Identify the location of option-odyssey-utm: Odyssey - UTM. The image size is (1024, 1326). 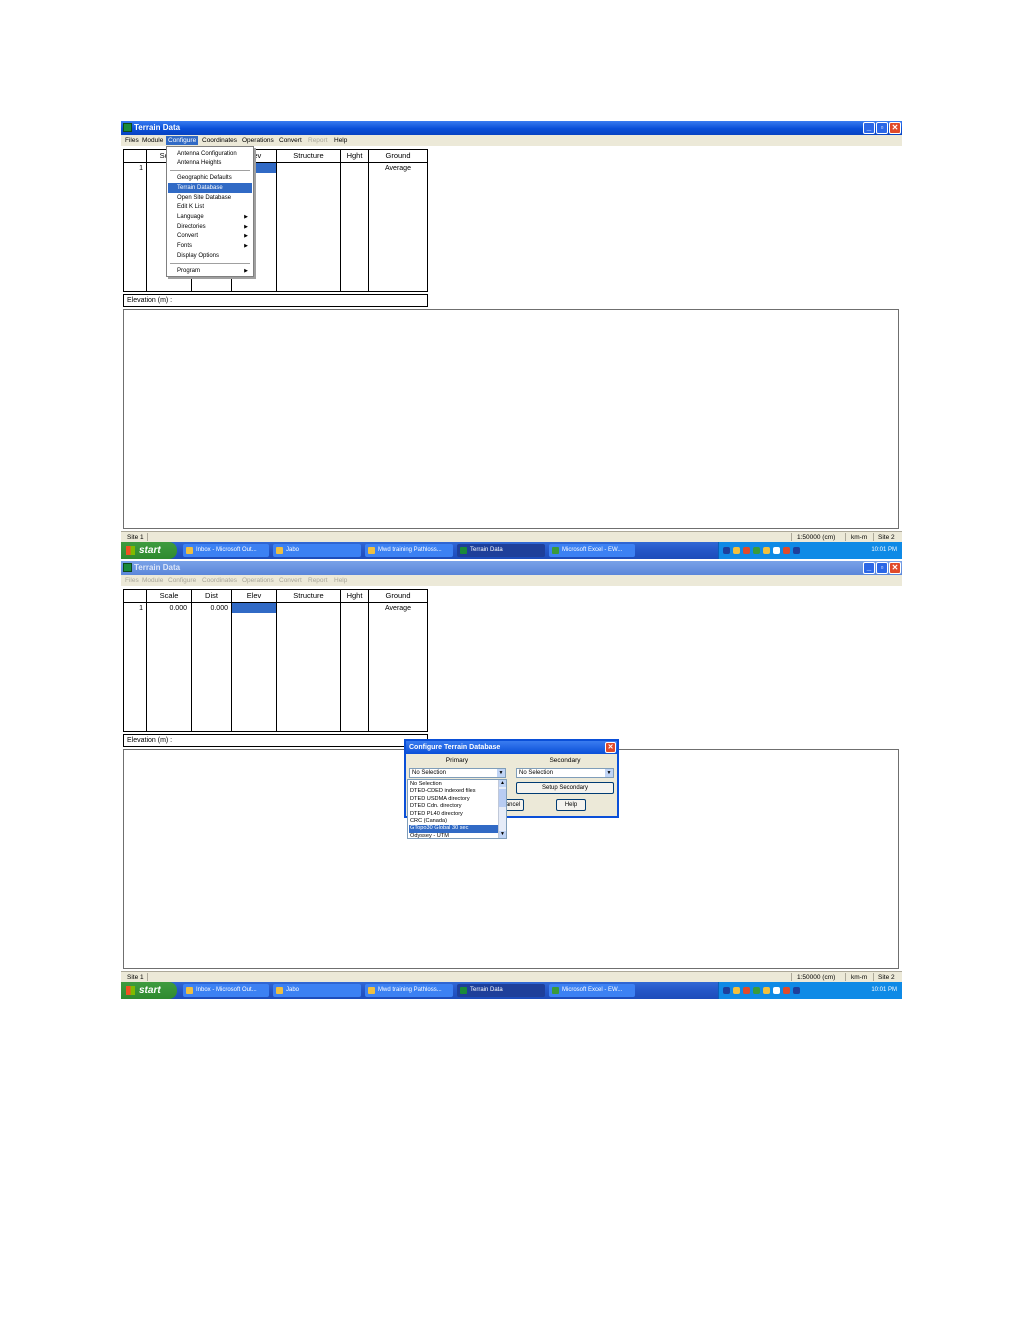
(453, 836).